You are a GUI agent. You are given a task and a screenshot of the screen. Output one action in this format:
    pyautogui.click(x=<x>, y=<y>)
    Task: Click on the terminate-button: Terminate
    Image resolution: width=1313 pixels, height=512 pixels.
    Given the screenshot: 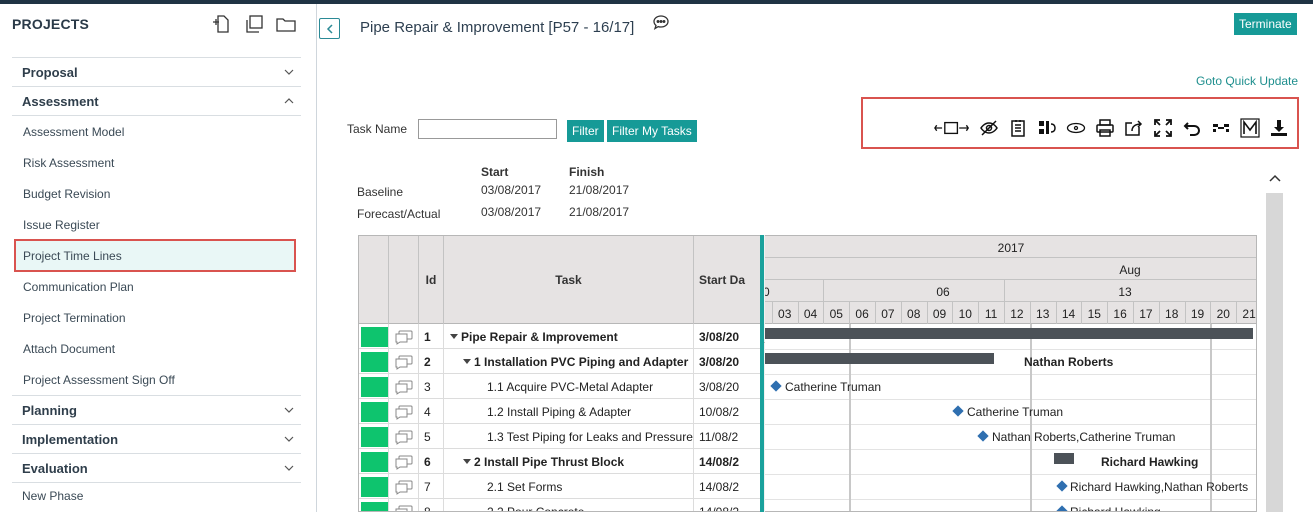 What is the action you would take?
    pyautogui.click(x=1265, y=24)
    